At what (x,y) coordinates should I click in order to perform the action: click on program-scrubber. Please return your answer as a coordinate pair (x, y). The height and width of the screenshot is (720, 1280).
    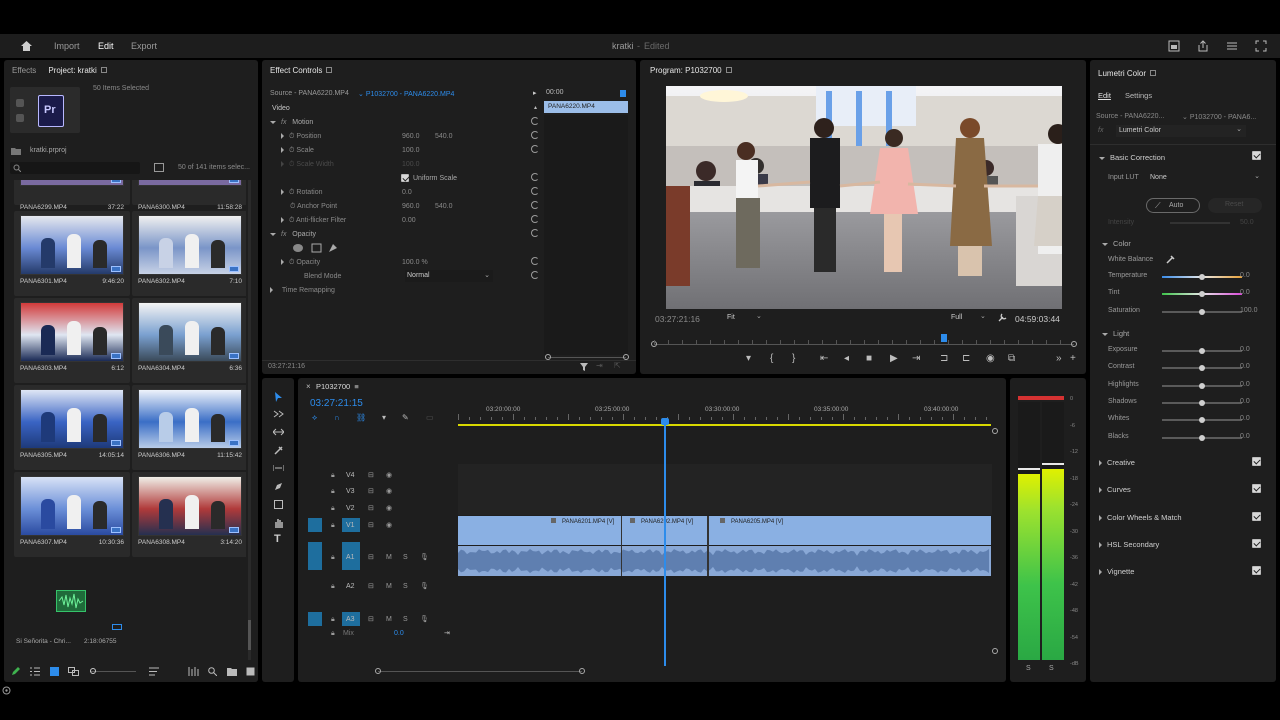
    Looking at the image, I should click on (864, 340).